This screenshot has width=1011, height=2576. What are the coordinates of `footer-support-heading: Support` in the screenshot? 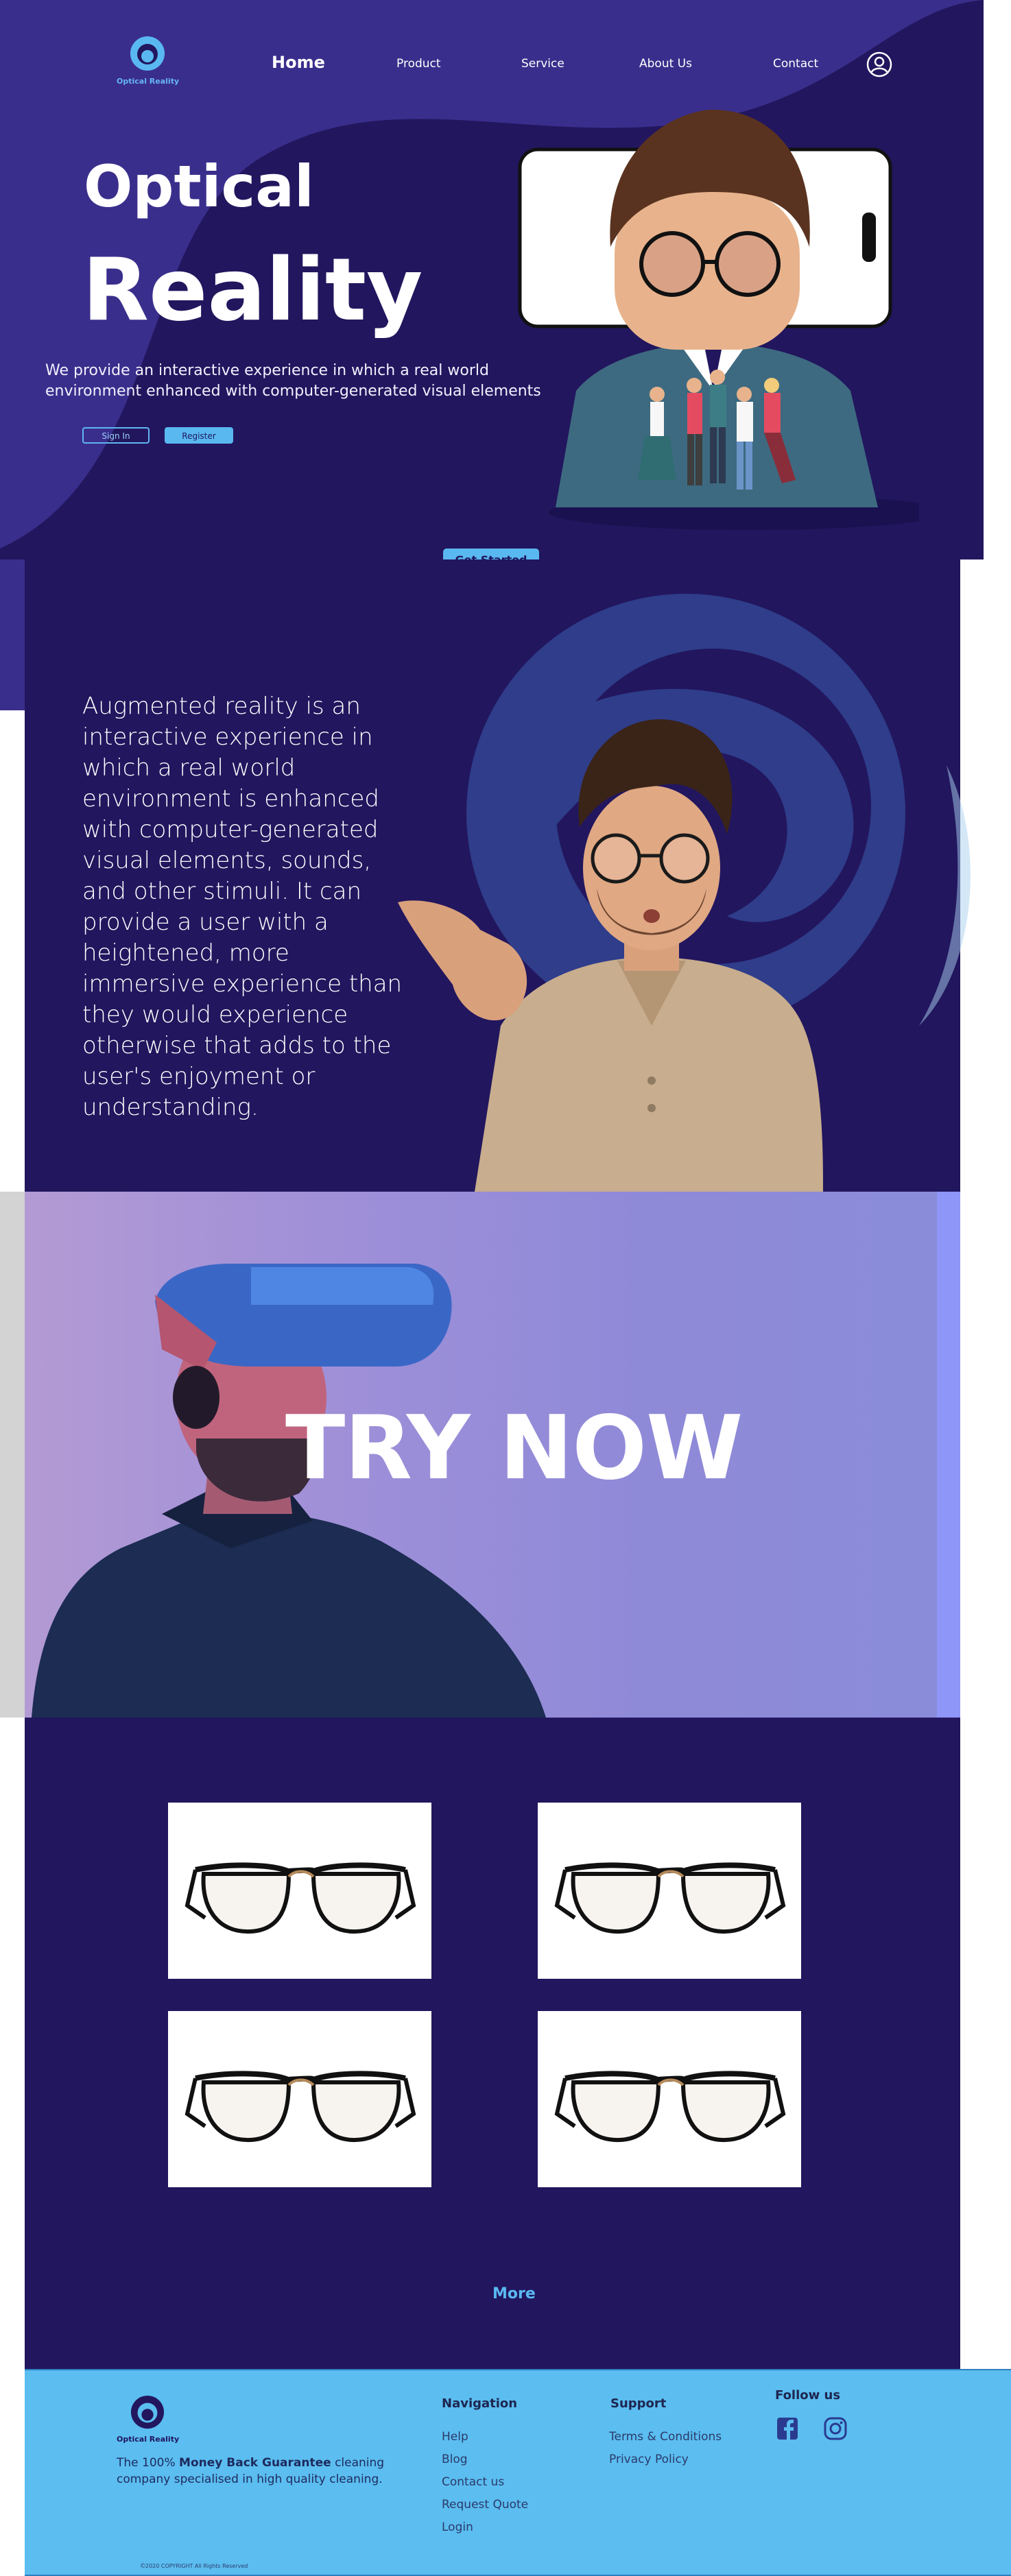 It's located at (638, 2404).